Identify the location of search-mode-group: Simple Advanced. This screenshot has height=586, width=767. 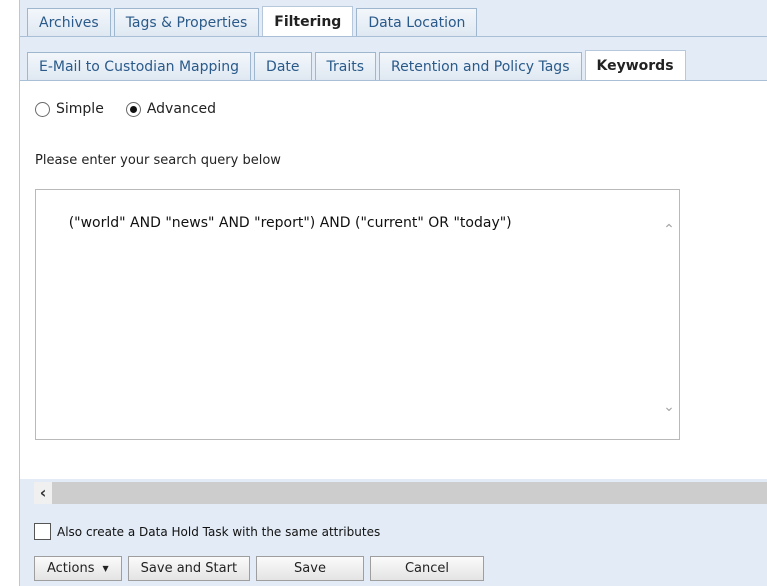
(136, 109).